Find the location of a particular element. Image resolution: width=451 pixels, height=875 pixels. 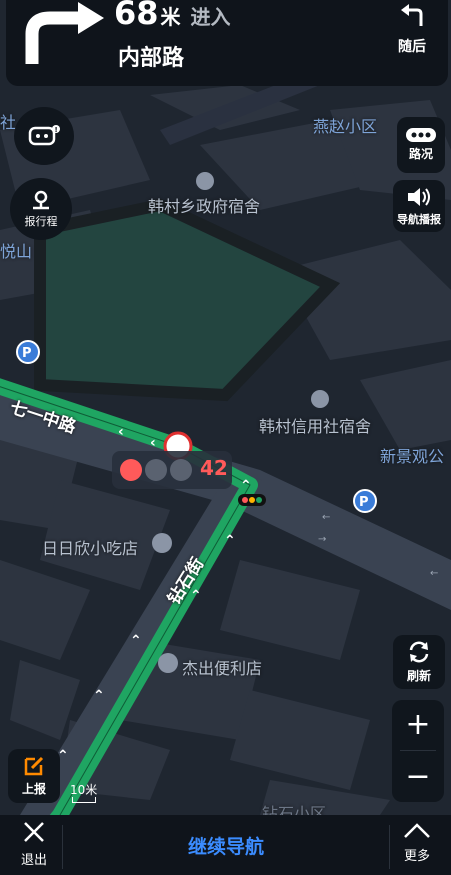

map-label: 韩村信用社宿舍 is located at coordinates (315, 426).